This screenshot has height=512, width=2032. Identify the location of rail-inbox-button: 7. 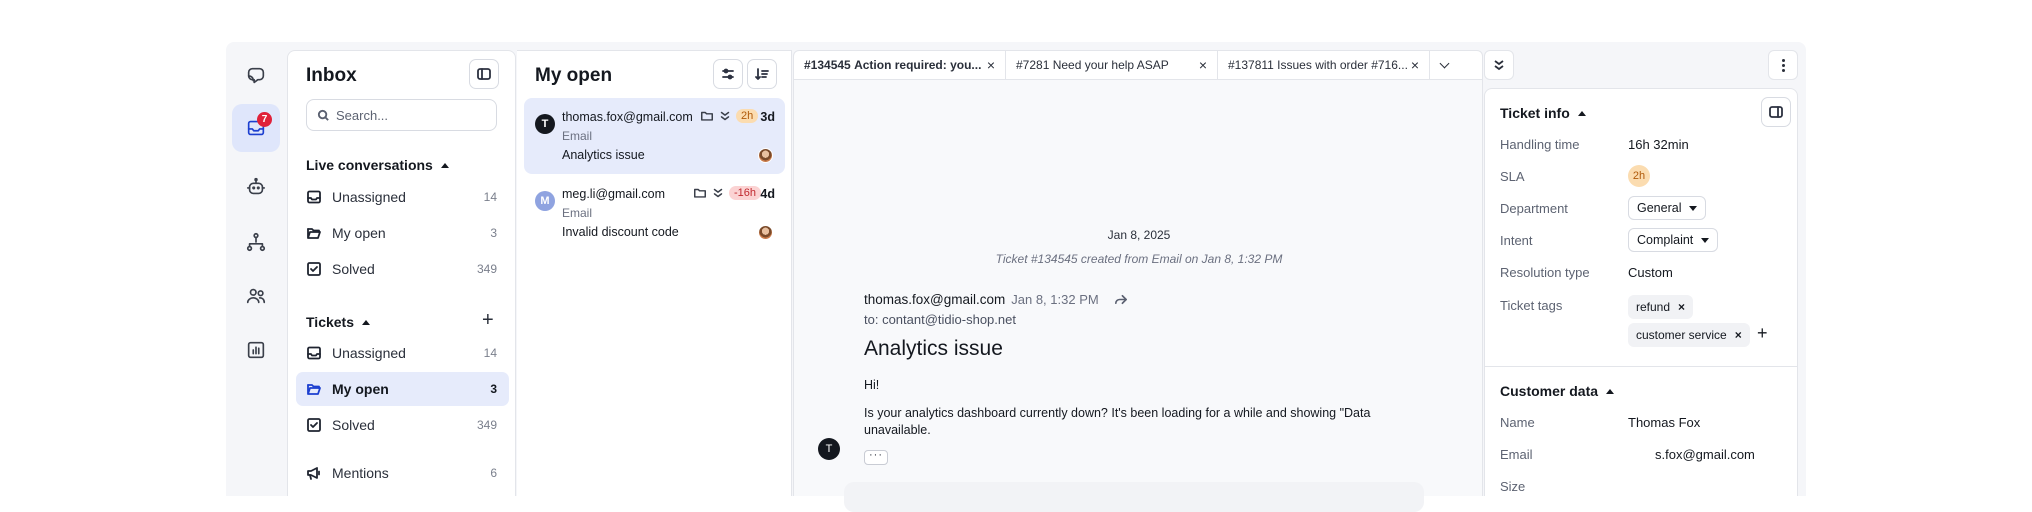
(256, 128).